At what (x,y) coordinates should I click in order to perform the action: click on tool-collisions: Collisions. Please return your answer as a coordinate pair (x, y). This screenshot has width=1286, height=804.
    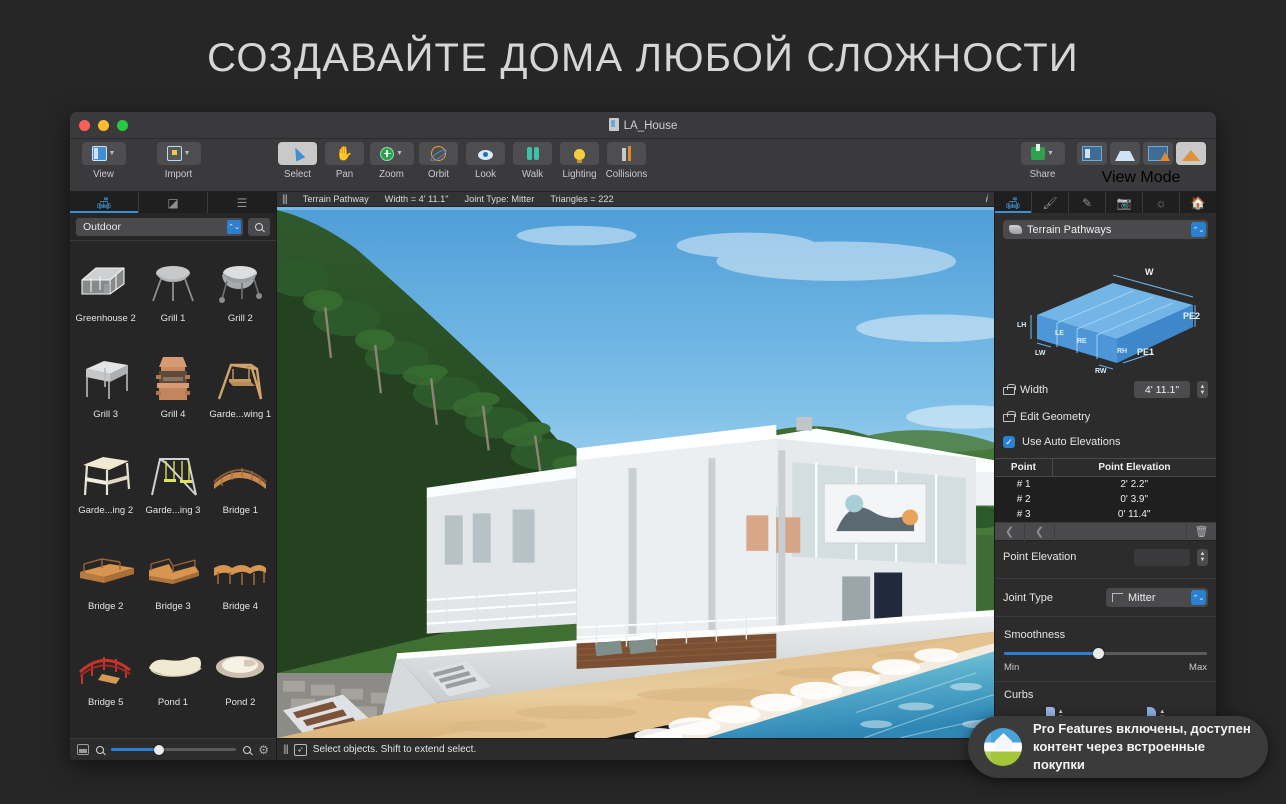
    Looking at the image, I should click on (626, 161).